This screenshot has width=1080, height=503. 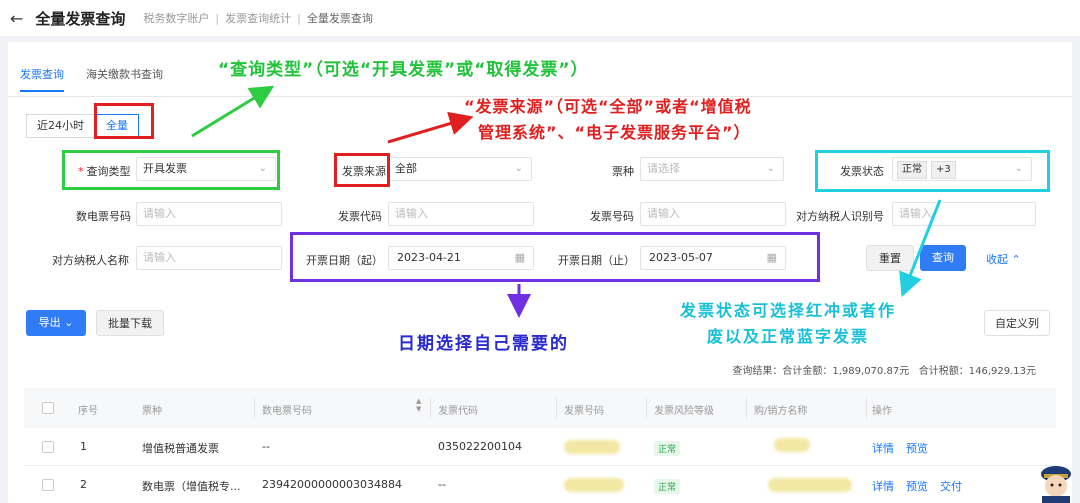 I want to click on arrow-red, so click(x=430, y=127).